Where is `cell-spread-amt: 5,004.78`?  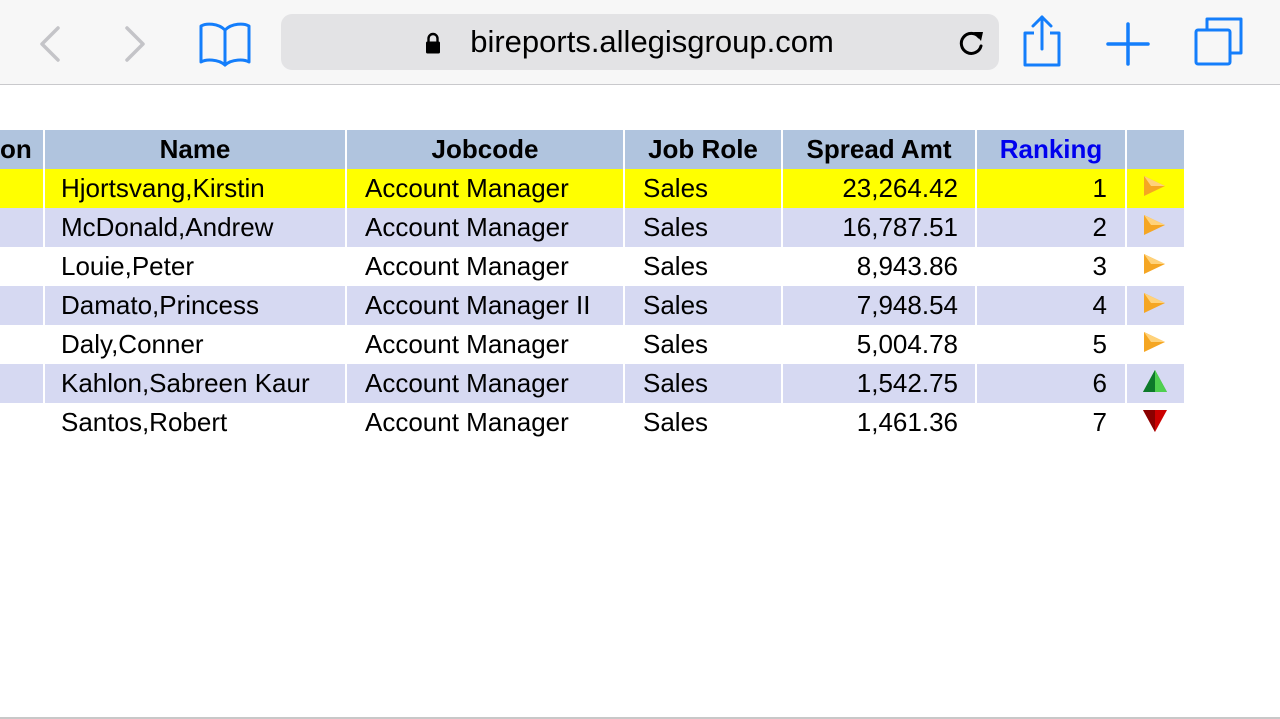 cell-spread-amt: 5,004.78 is located at coordinates (878, 344).